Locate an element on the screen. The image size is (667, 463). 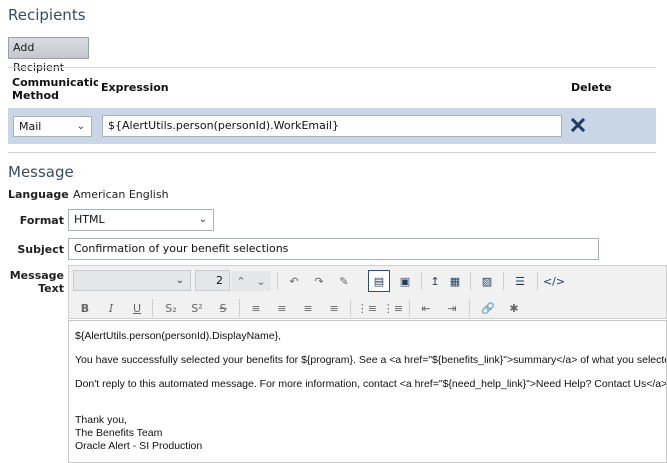
expression-input: ${AlertUtils.person(personId).WorkEmail} is located at coordinates (332, 126).